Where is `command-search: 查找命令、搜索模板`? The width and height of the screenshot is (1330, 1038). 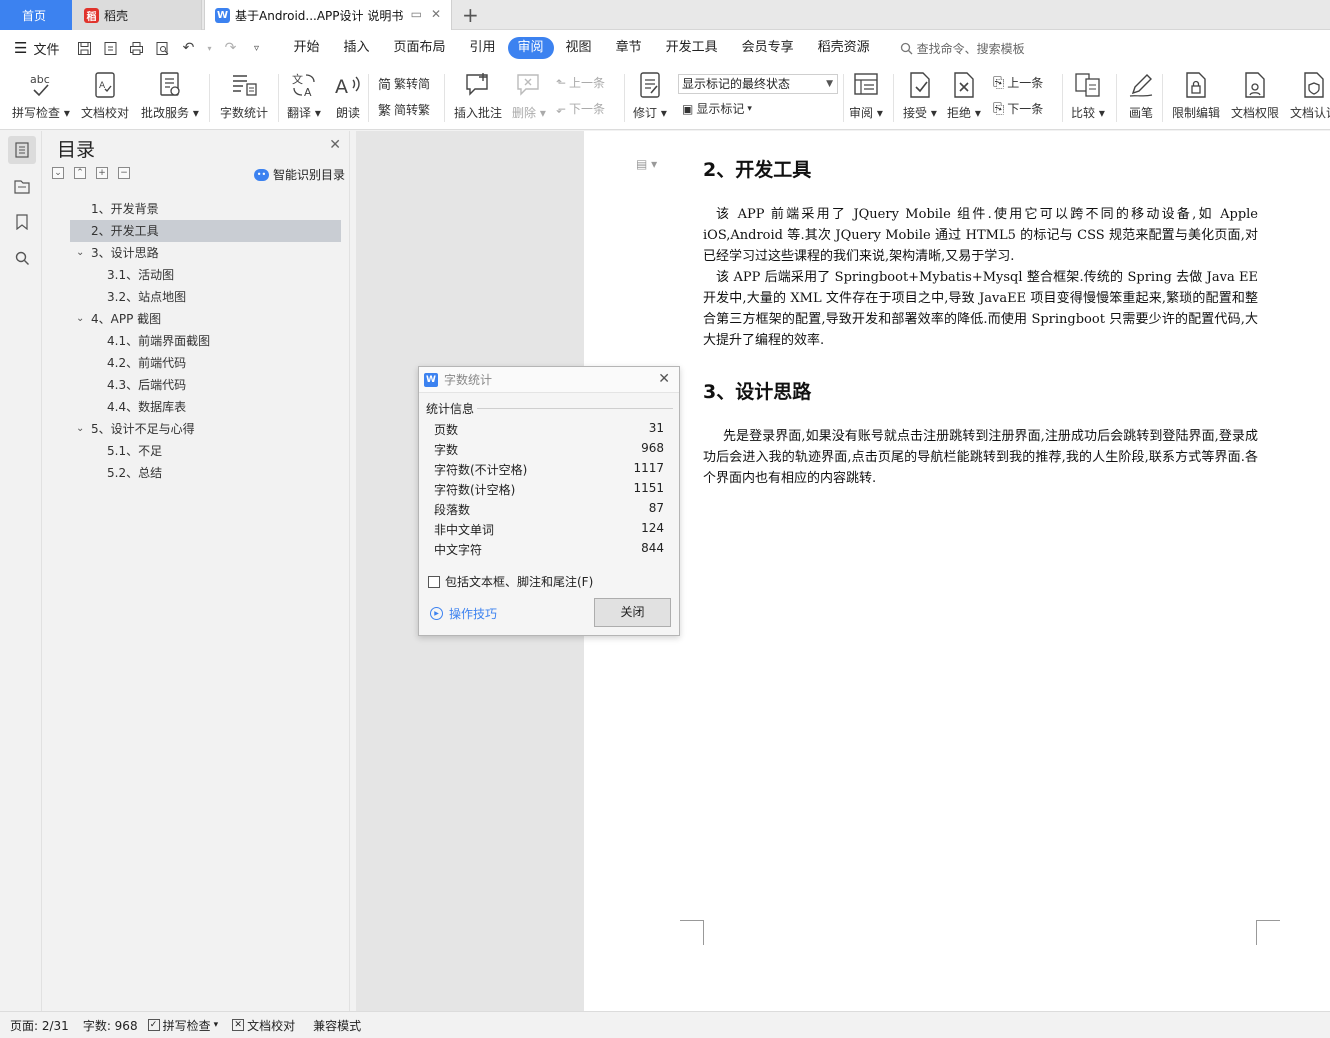
command-search: 查找命令、搜索模板 is located at coordinates (962, 48).